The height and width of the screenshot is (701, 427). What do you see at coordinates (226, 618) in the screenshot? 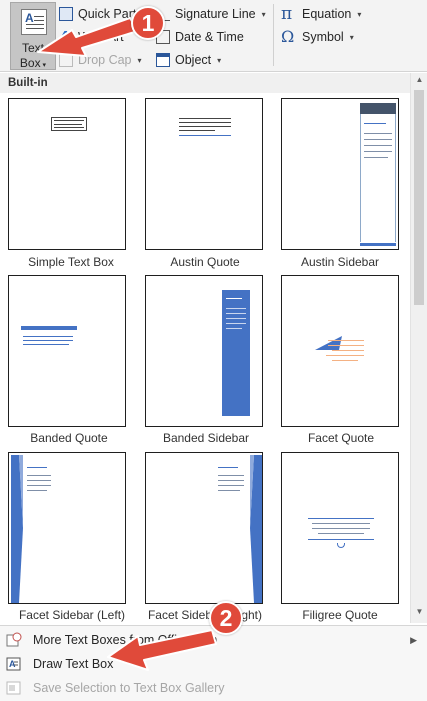
I see `annotation-badge-2: 2` at bounding box center [226, 618].